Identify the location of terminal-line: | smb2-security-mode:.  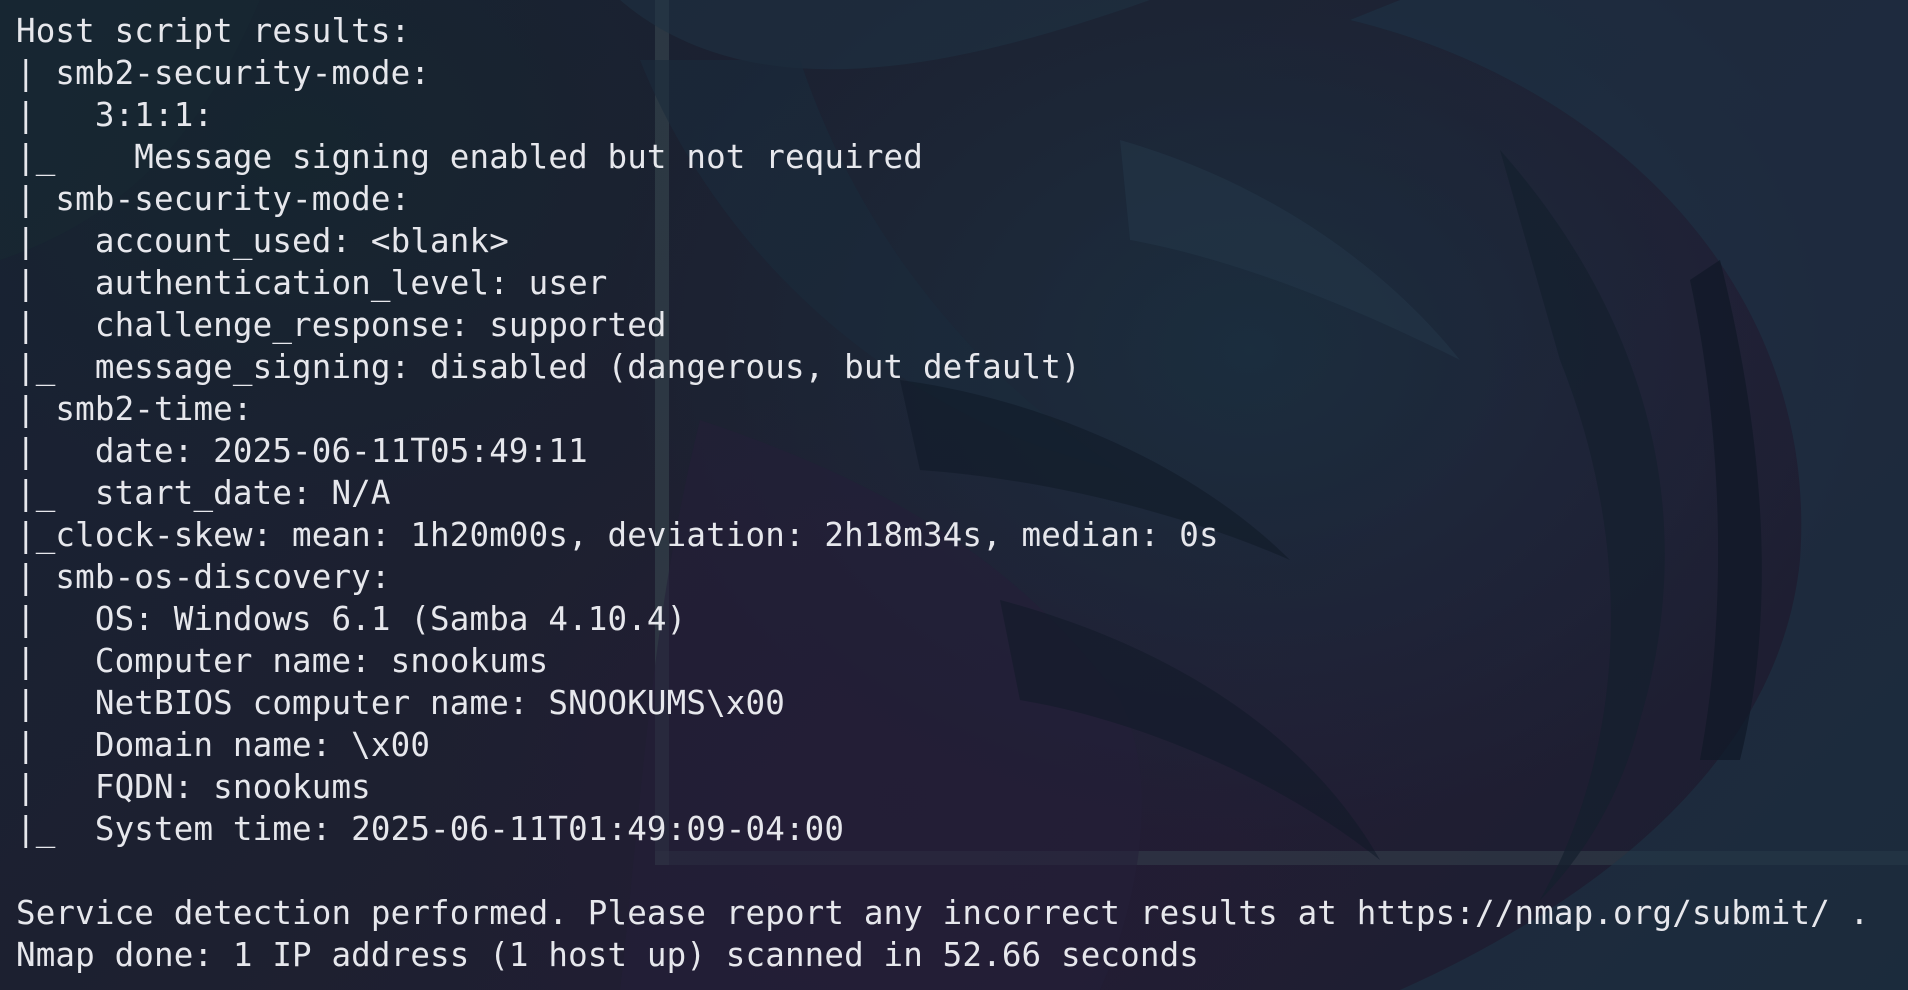
(223, 73).